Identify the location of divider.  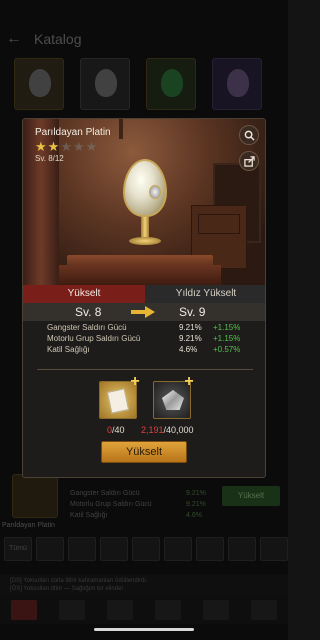
(145, 369).